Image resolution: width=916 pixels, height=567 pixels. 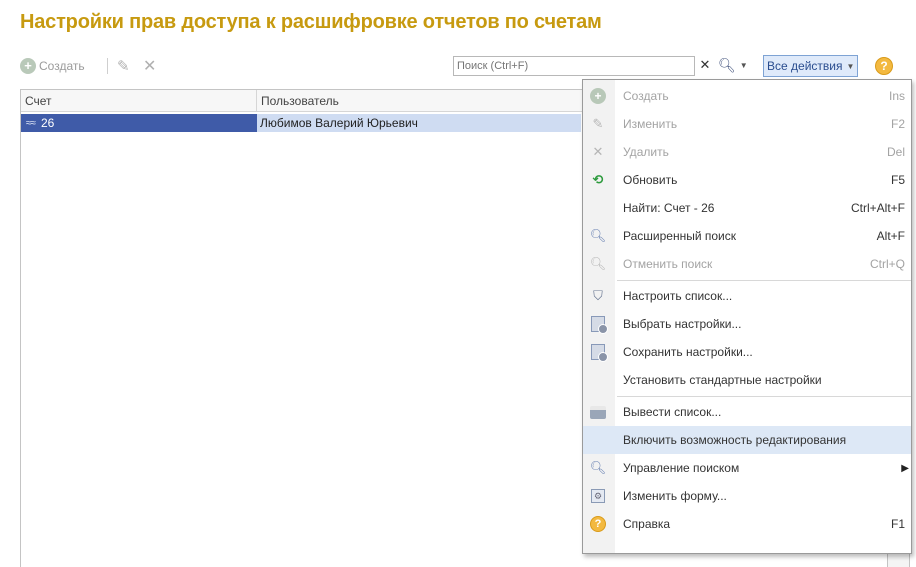 What do you see at coordinates (47, 123) in the screenshot?
I see `account-value: 26` at bounding box center [47, 123].